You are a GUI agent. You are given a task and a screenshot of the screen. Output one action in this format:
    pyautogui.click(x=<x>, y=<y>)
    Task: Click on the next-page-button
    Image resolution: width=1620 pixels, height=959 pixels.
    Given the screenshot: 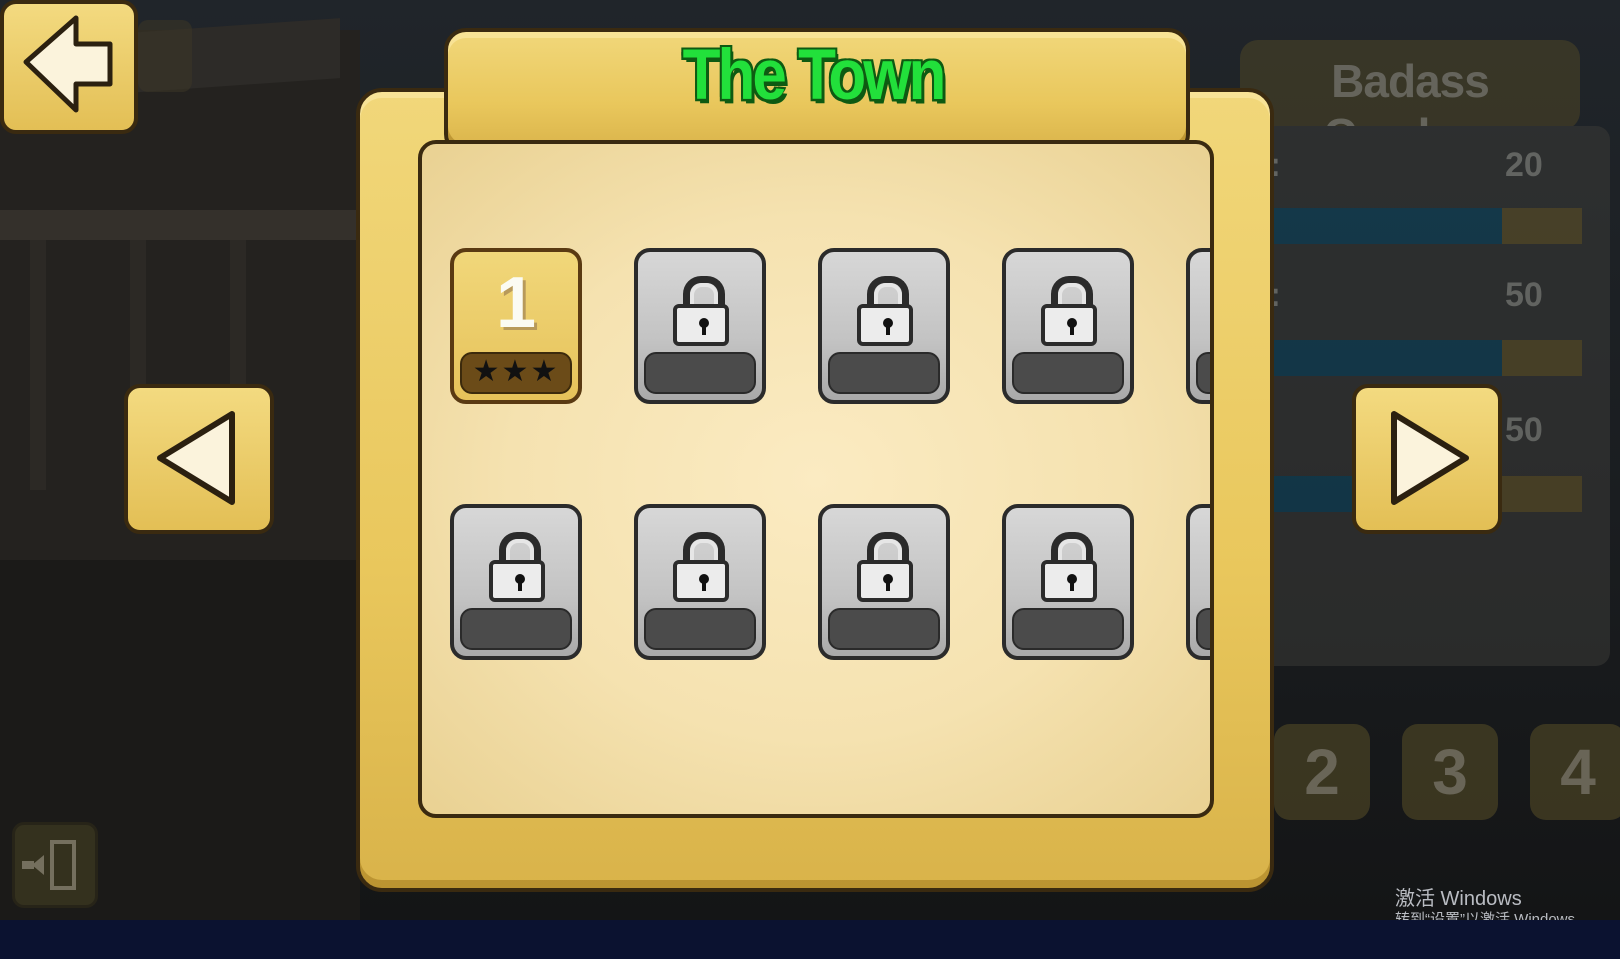 What is the action you would take?
    pyautogui.click(x=1427, y=459)
    